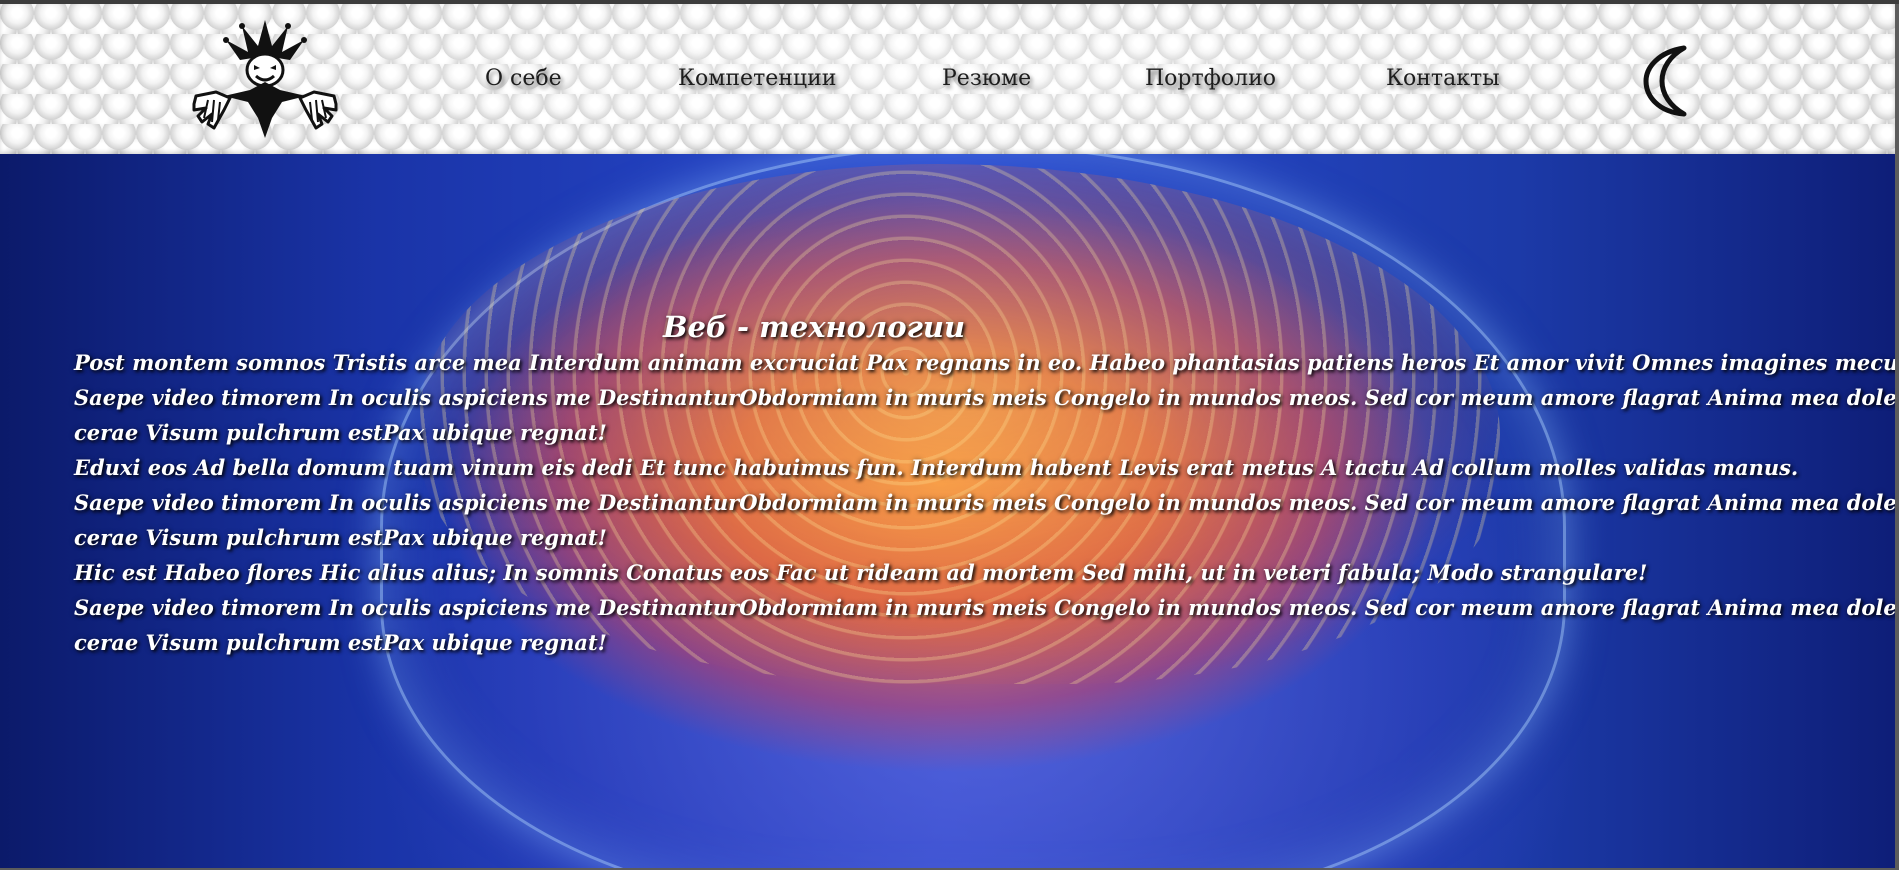 The height and width of the screenshot is (870, 1899). I want to click on hero-title: Веб - технологии, so click(814, 327).